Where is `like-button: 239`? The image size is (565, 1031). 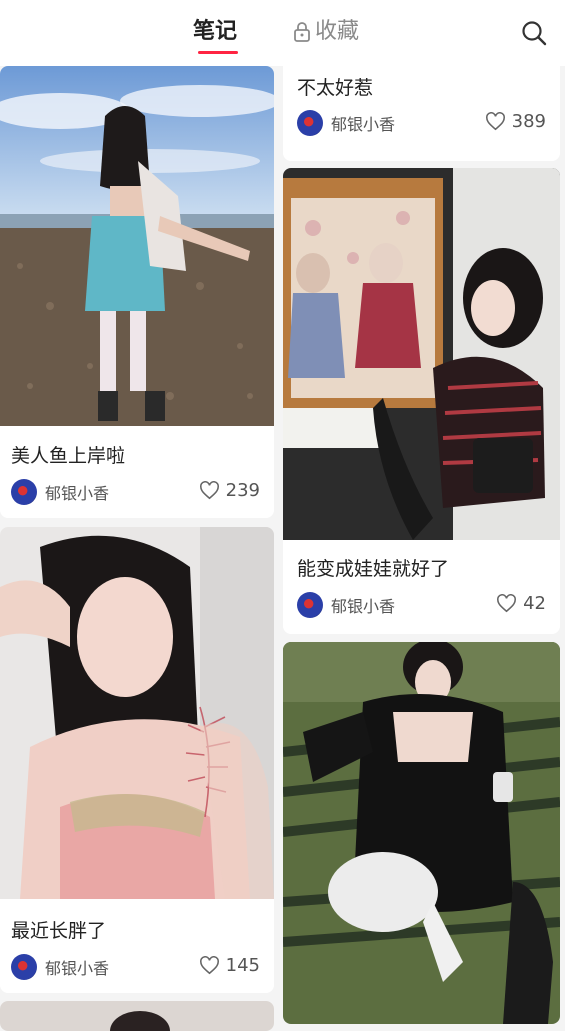 like-button: 239 is located at coordinates (229, 490).